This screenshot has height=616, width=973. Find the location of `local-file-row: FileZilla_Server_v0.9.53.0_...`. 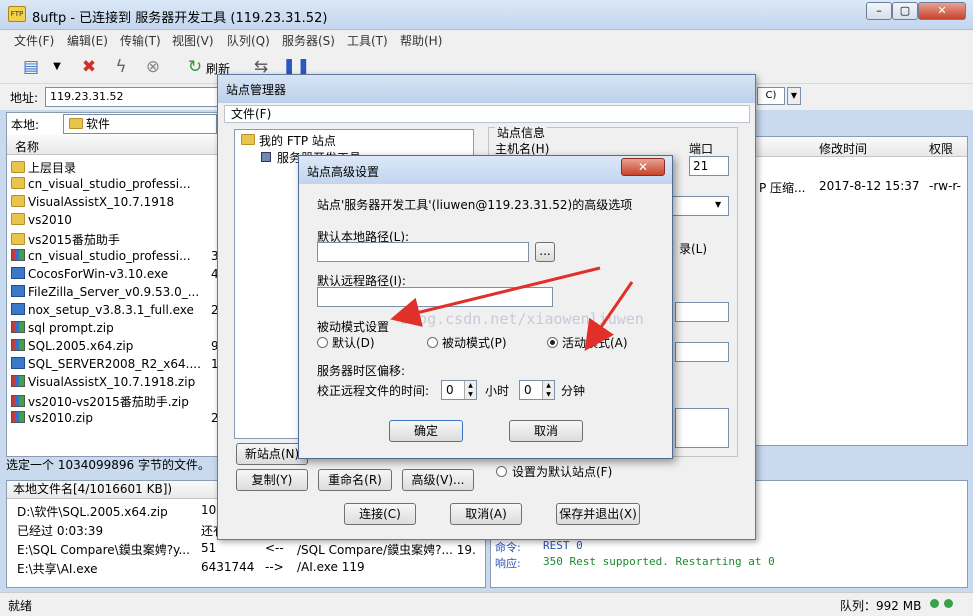

local-file-row: FileZilla_Server_v0.9.53.0_... is located at coordinates (115, 294).